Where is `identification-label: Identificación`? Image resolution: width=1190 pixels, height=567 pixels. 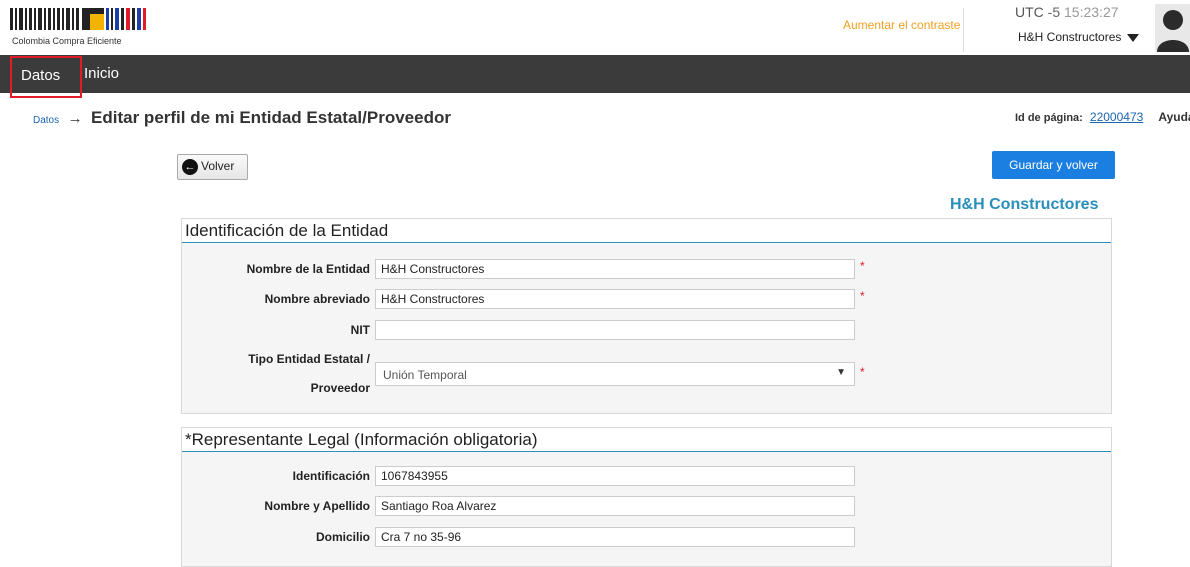
identification-label: Identificación is located at coordinates (331, 476).